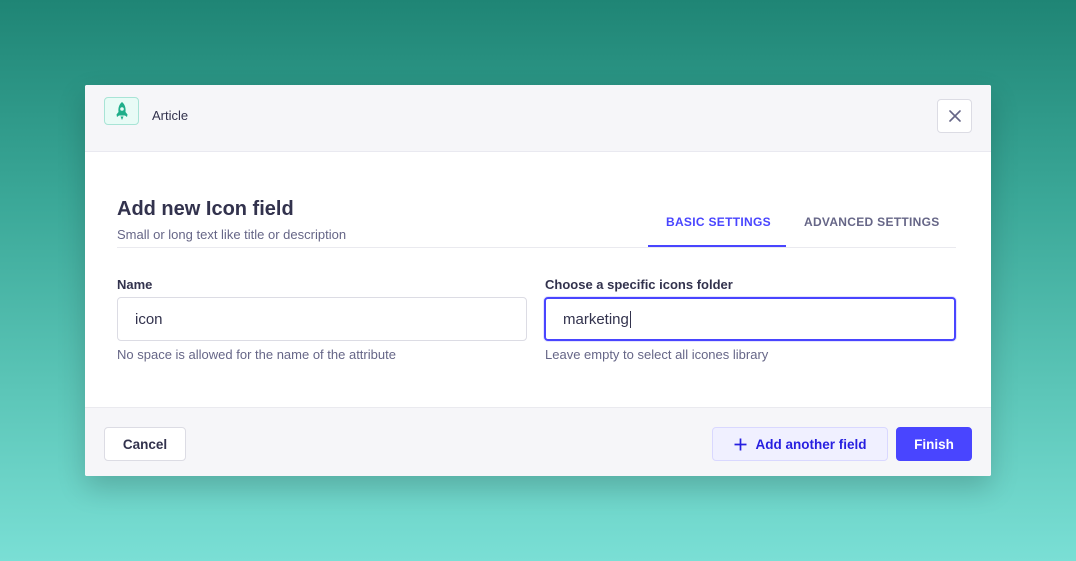 The image size is (1076, 561). I want to click on tab-basic-settings: BASIC SETTINGS, so click(718, 222).